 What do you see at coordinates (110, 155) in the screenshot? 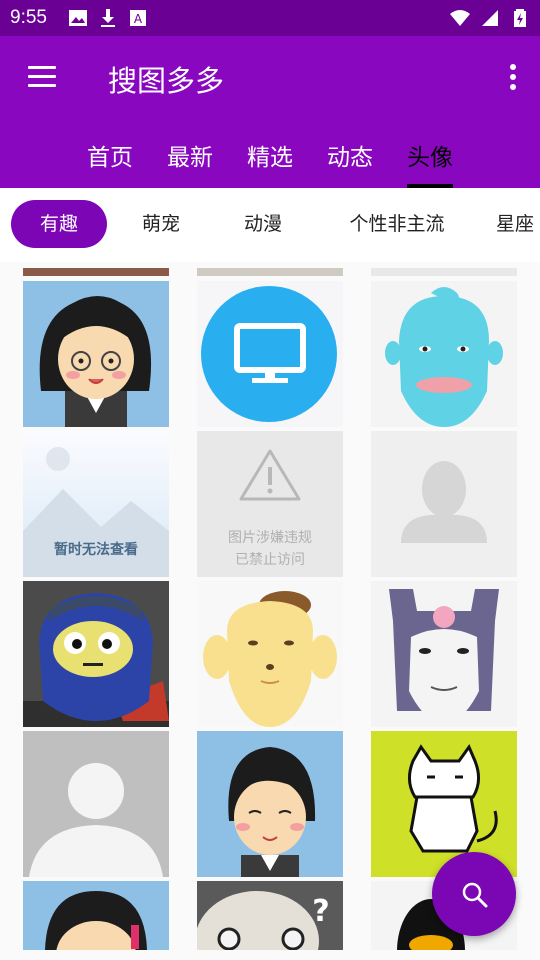
I see `tab-home: 首页` at bounding box center [110, 155].